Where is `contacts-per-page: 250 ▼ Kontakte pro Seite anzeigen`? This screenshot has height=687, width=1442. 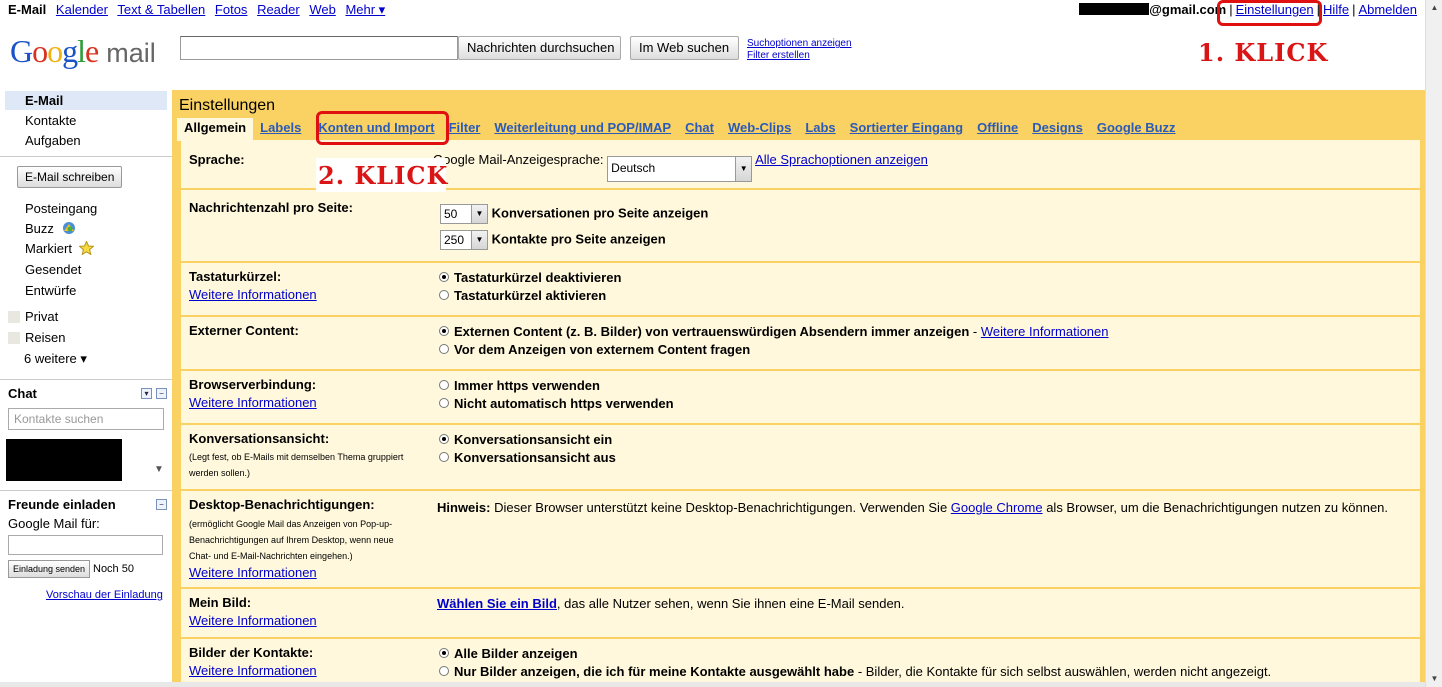
contacts-per-page: 250 ▼ Kontakte pro Seite anzeigen is located at coordinates (553, 240).